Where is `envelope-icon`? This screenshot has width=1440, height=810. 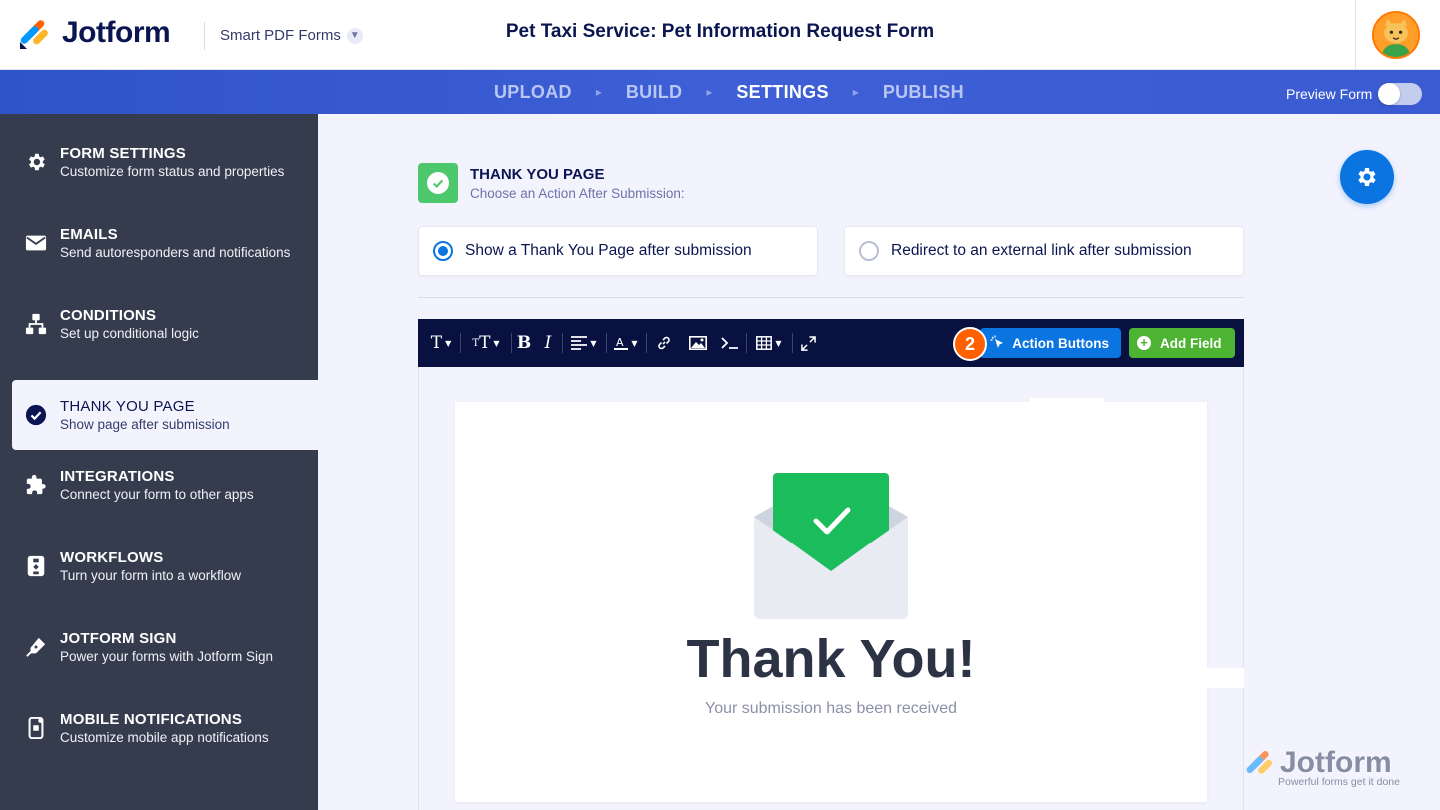
envelope-icon is located at coordinates (36, 243).